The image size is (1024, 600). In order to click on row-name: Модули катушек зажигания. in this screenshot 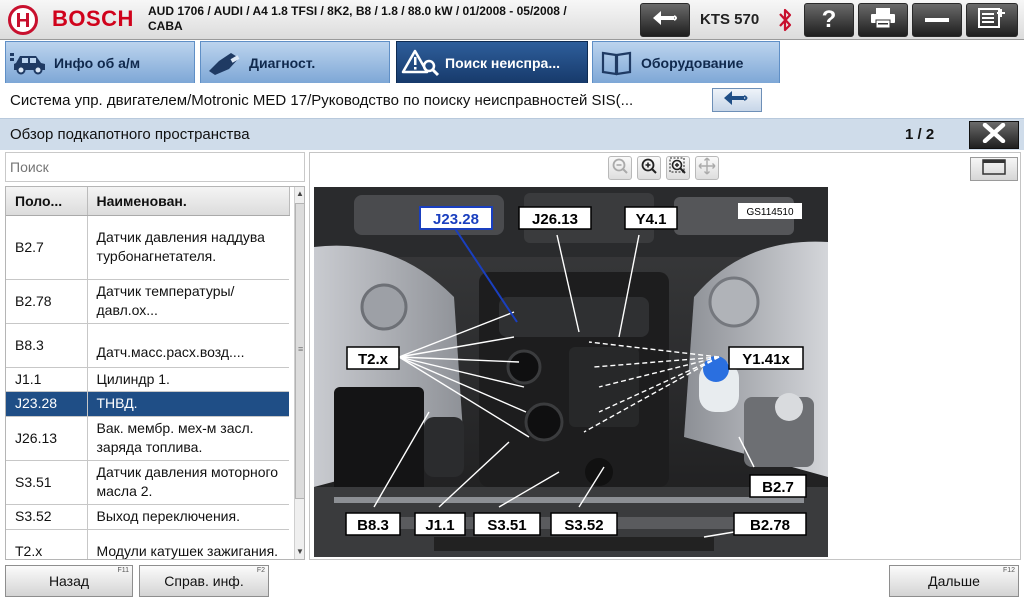, I will do `click(188, 544)`.